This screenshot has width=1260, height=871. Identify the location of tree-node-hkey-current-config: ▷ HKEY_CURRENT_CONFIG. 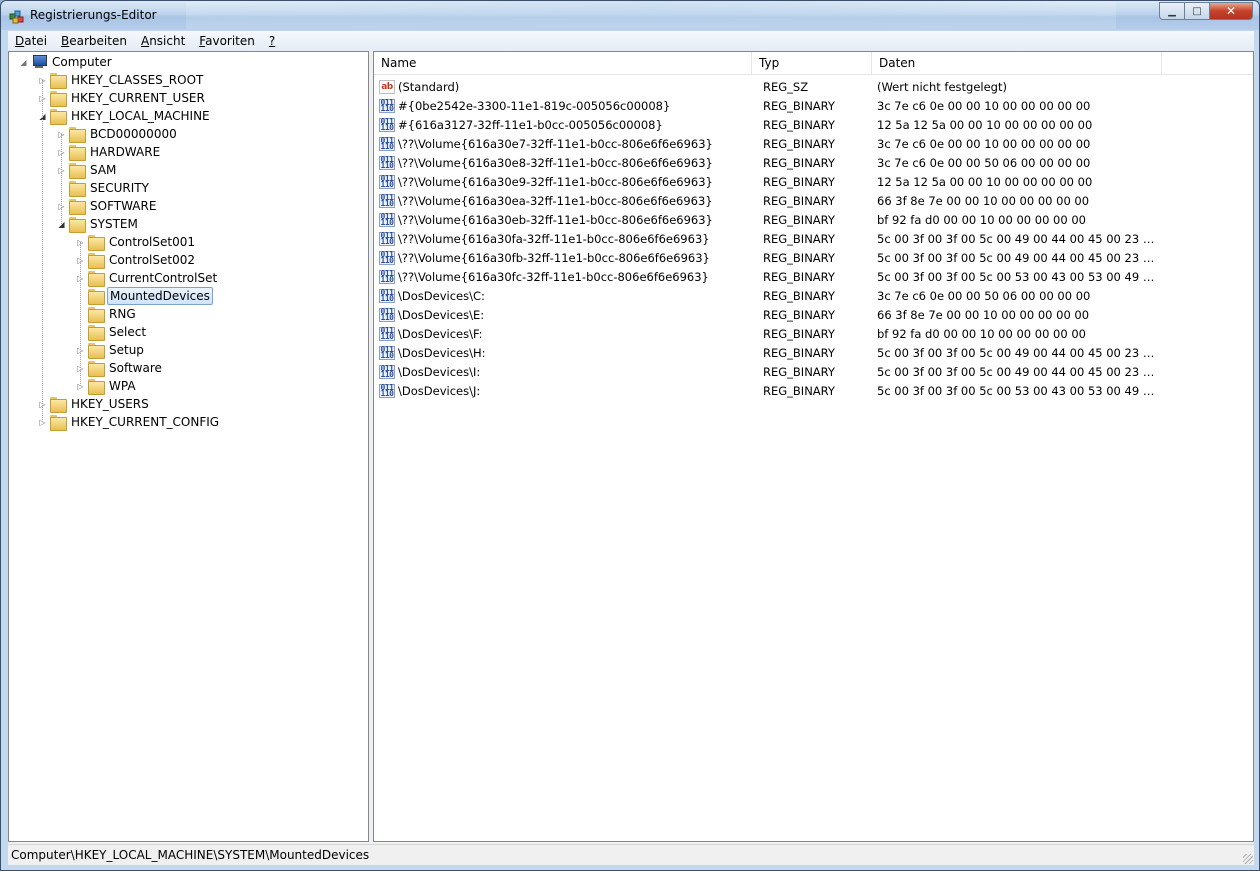
(129, 422).